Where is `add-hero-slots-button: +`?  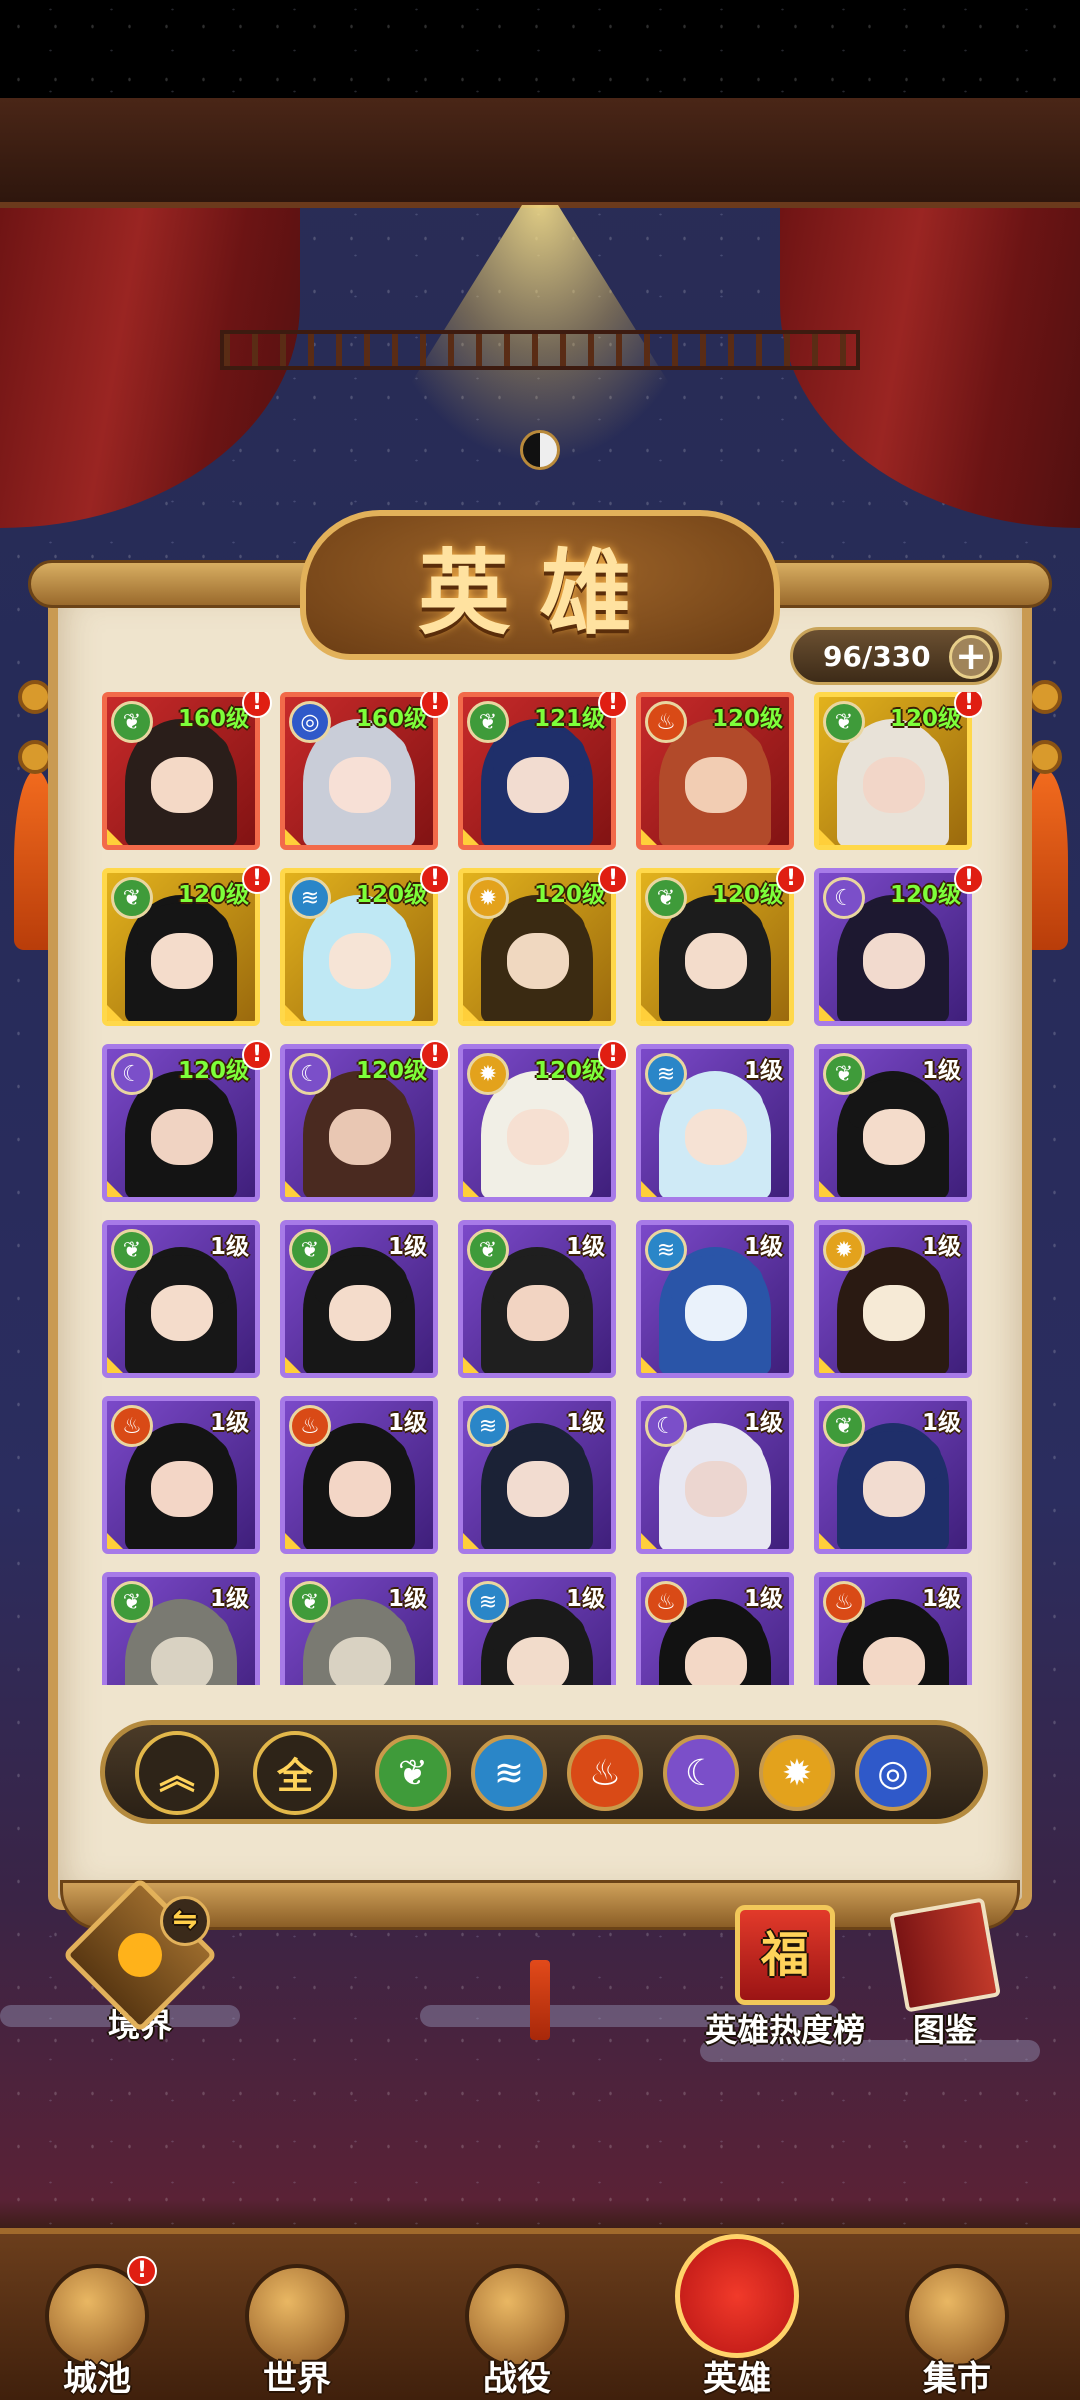
add-hero-slots-button: + is located at coordinates (971, 657).